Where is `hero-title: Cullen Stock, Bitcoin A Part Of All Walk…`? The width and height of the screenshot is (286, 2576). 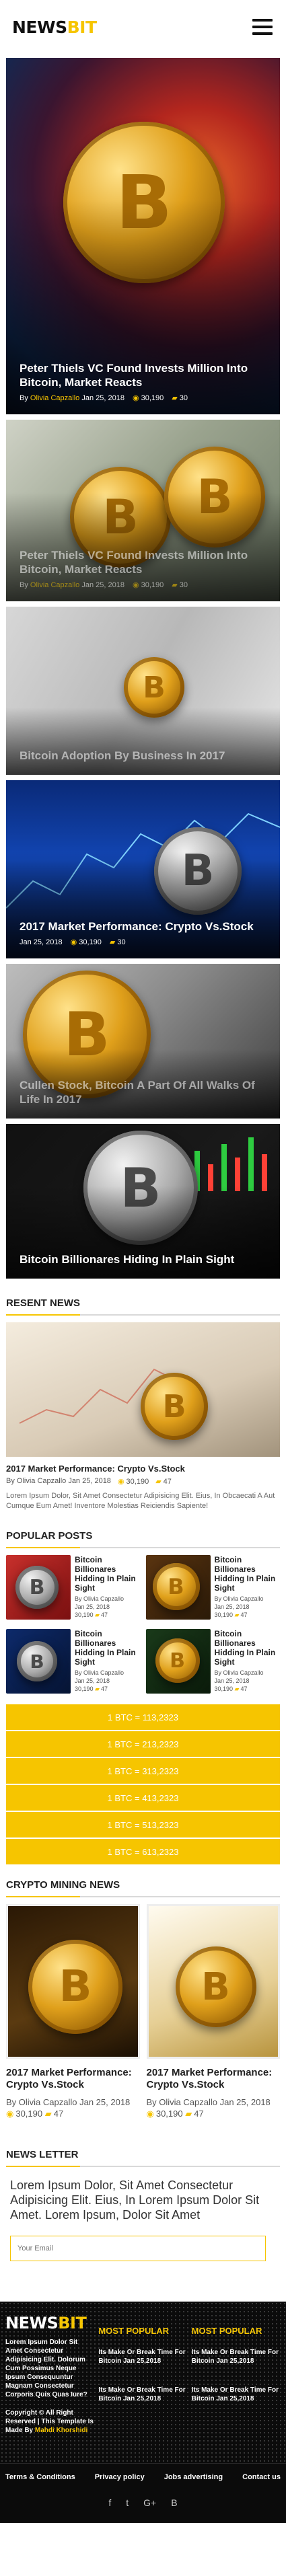
hero-title: Cullen Stock, Bitcoin A Part Of All Walk… is located at coordinates (144, 1092).